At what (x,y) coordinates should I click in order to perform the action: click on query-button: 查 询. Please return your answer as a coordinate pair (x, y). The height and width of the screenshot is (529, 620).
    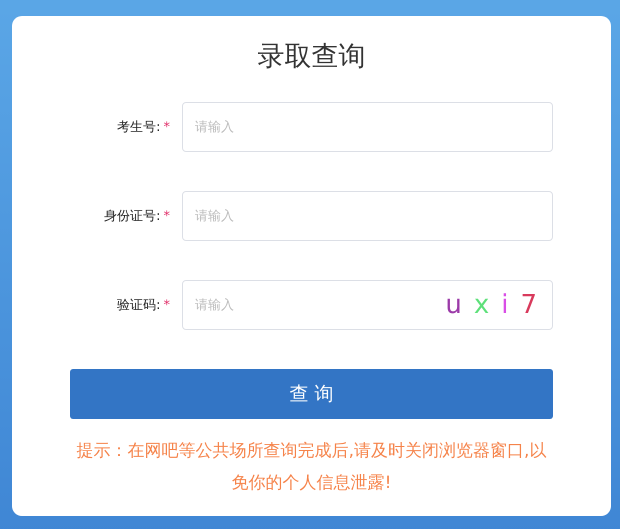
    Looking at the image, I should click on (311, 394).